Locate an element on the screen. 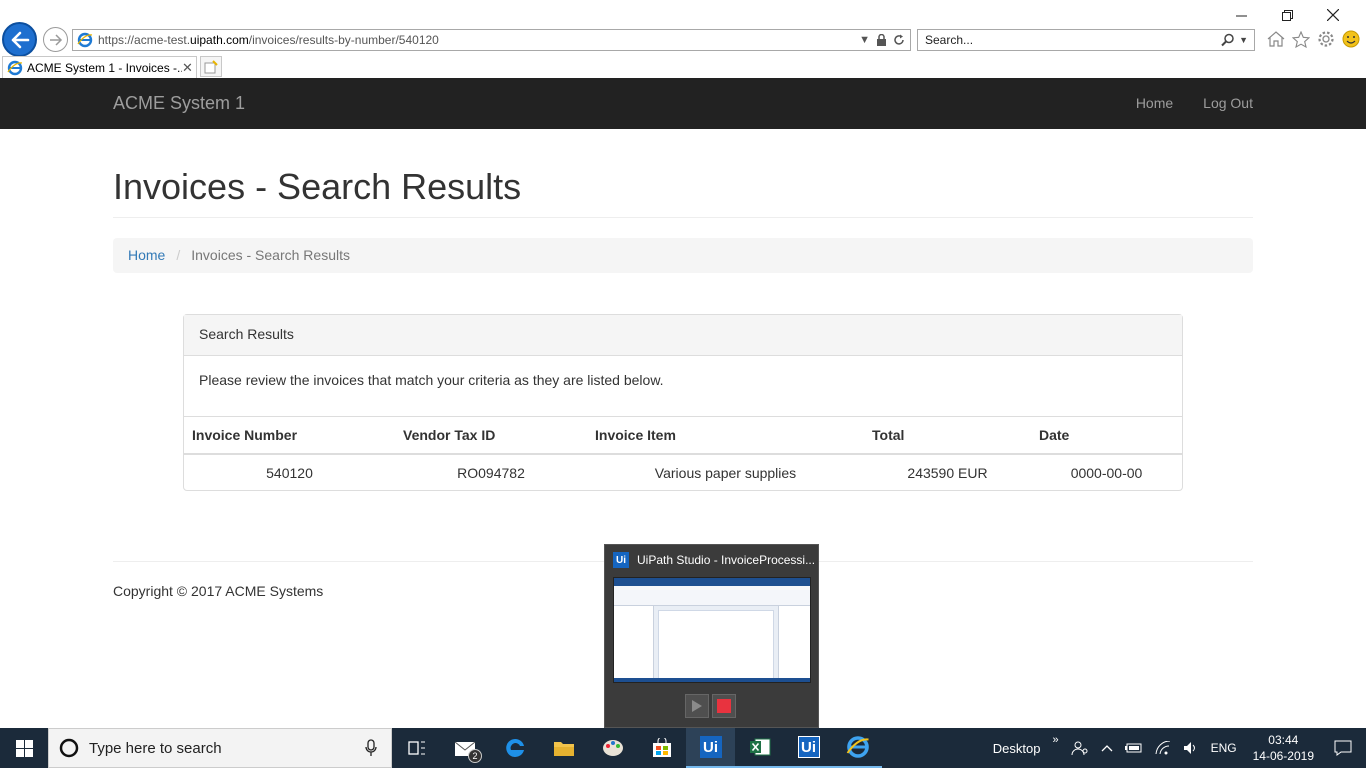 The width and height of the screenshot is (1366, 768). taskbar-uipath-robot-app: Ui is located at coordinates (808, 748).